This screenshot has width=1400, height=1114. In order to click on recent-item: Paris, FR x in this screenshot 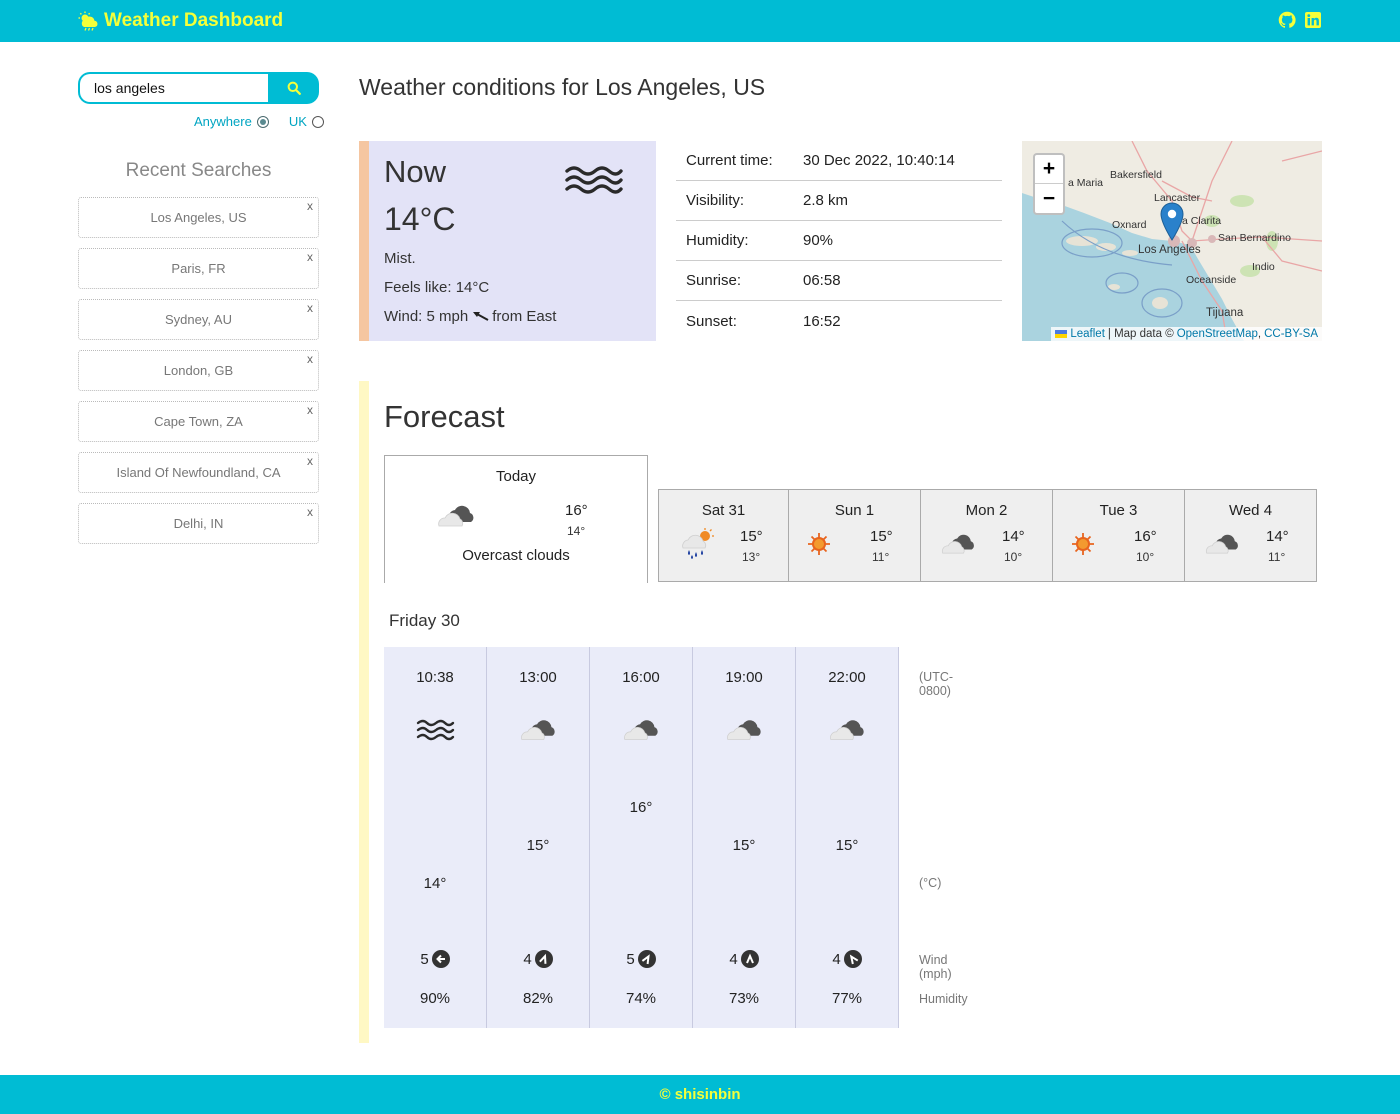, I will do `click(198, 268)`.